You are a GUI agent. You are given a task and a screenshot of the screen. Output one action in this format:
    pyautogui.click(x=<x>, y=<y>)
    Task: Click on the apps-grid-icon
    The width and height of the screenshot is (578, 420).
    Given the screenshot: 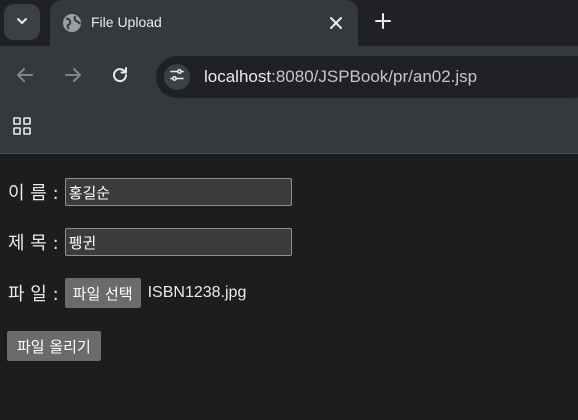 What is the action you would take?
    pyautogui.click(x=22, y=128)
    